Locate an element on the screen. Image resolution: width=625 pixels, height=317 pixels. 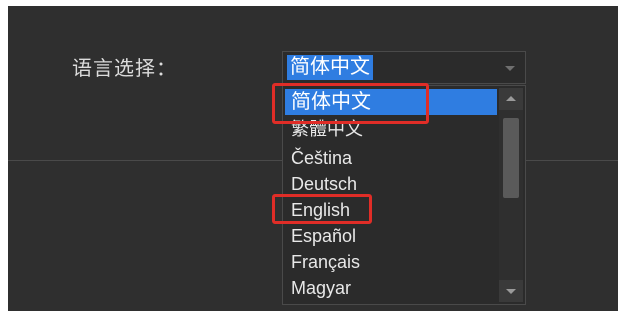
dropdown-scrollbar is located at coordinates (511, 195).